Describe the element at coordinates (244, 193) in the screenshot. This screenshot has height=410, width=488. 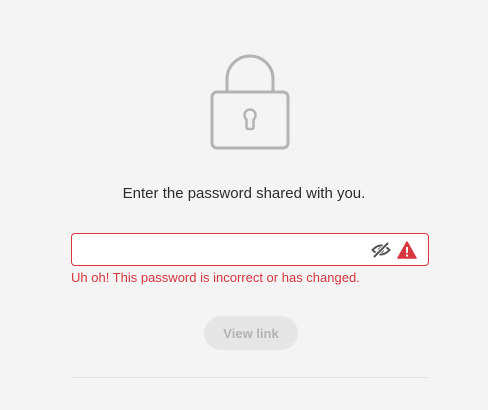
I see `password-prompt: Enter the password shared with you.` at that location.